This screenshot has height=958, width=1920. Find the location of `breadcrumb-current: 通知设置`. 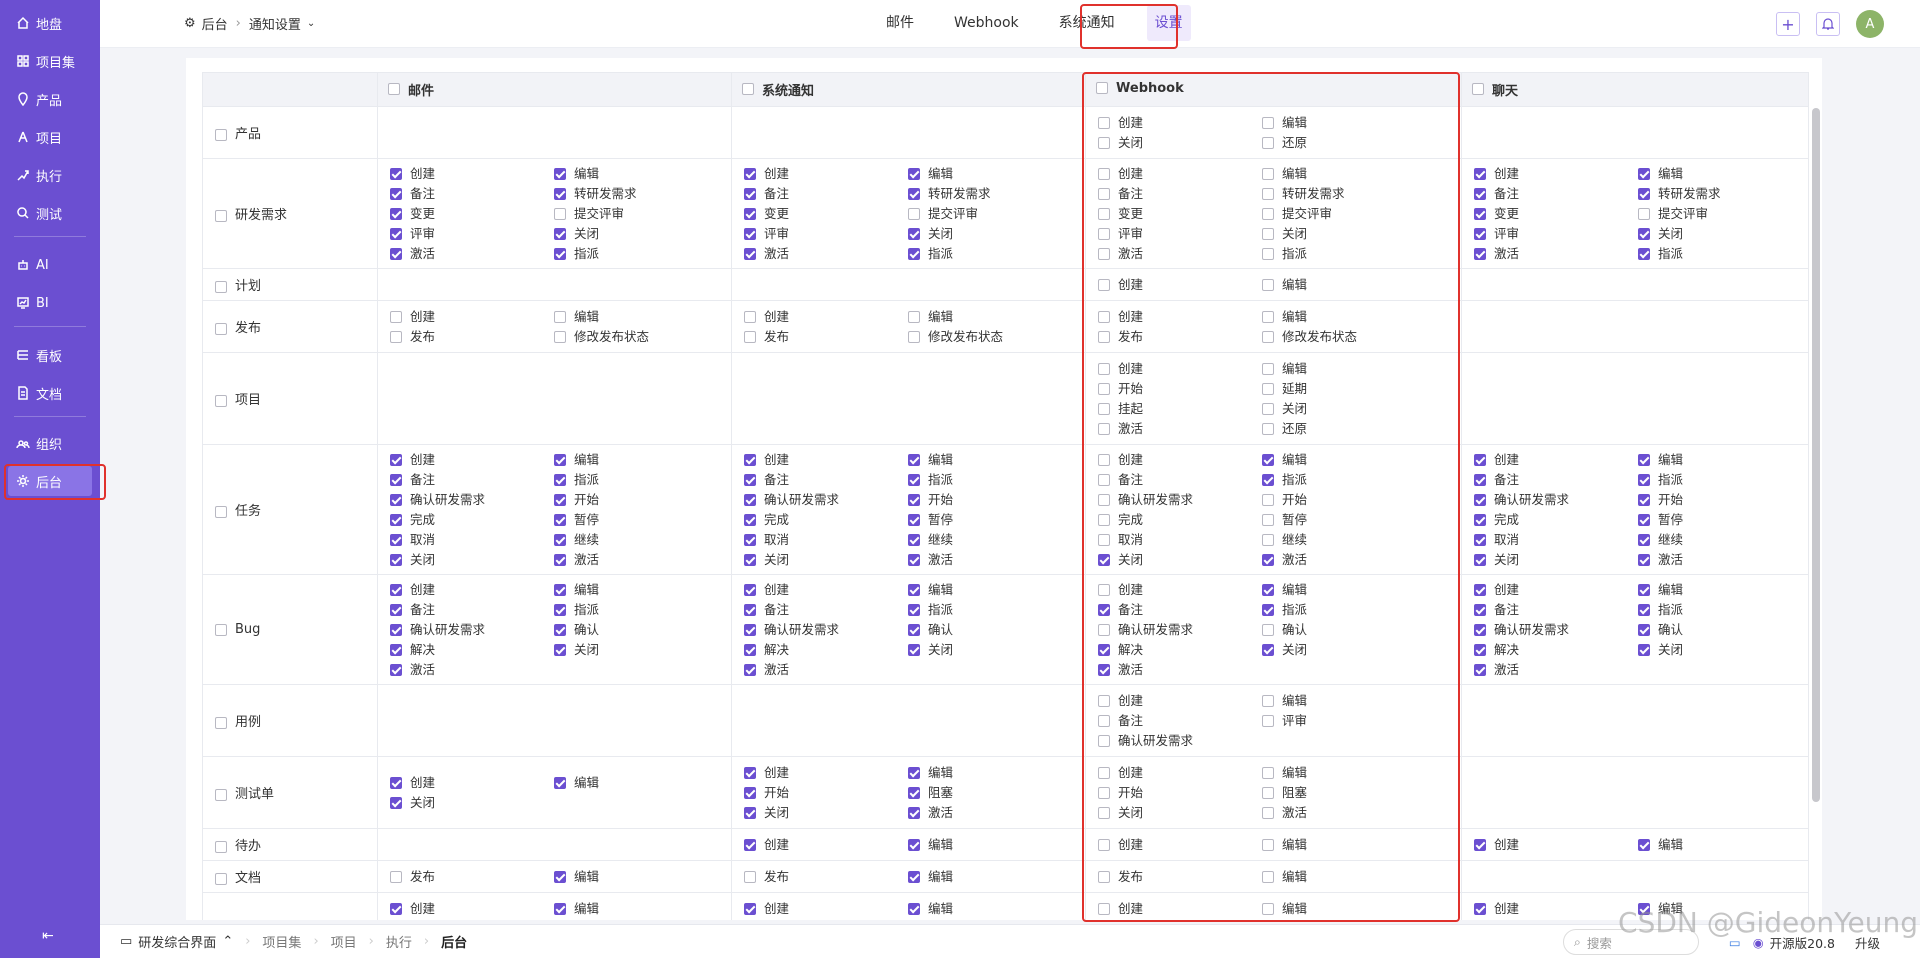

breadcrumb-current: 通知设置 is located at coordinates (275, 23).